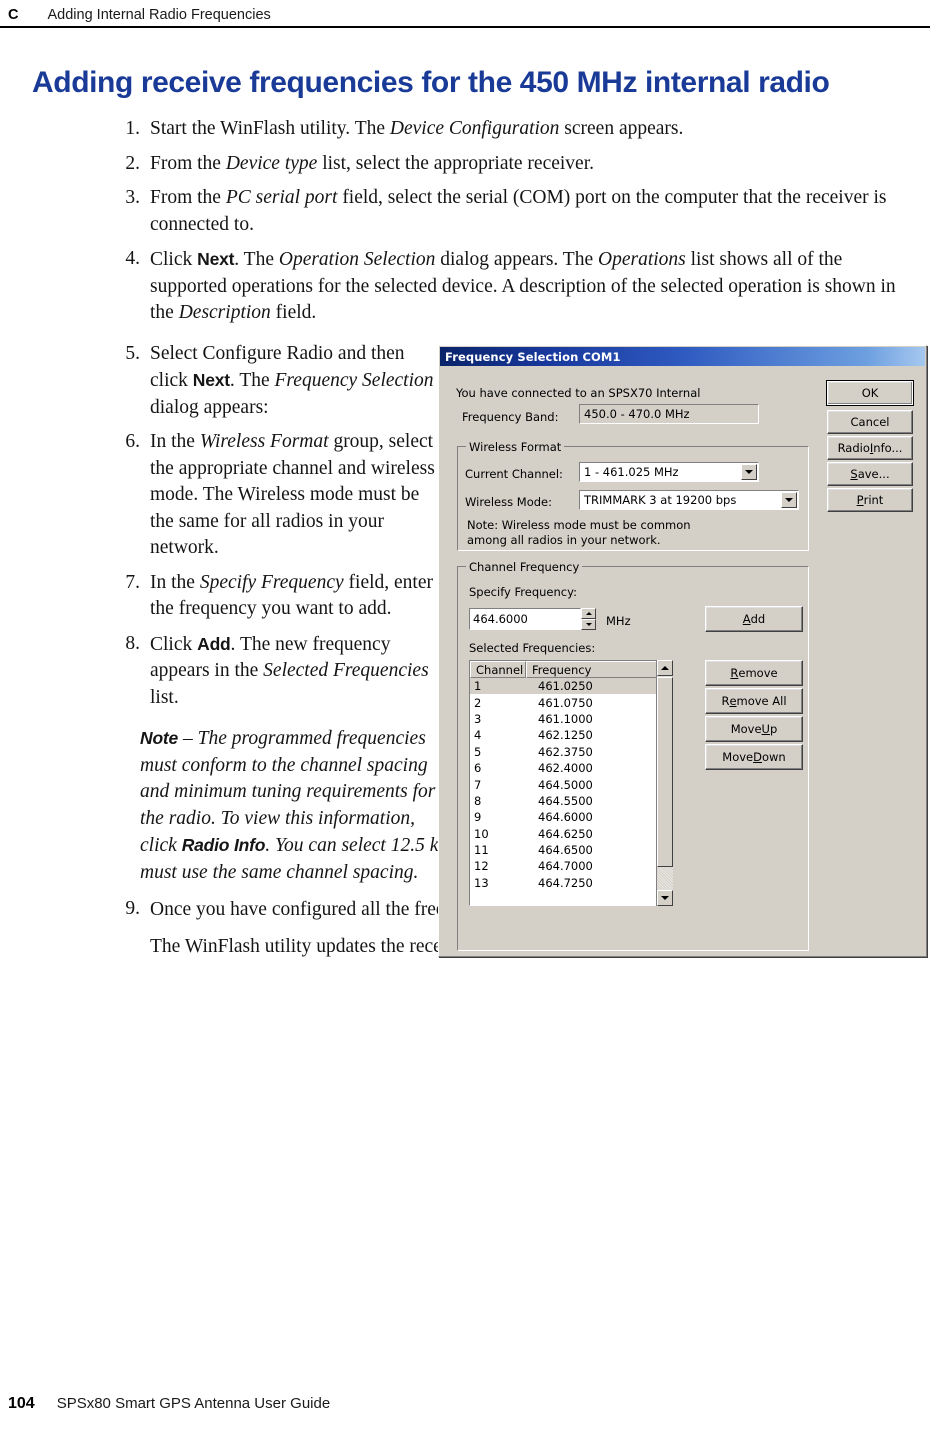 The width and height of the screenshot is (930, 1431). I want to click on cell-frequency: 462.4000, so click(565, 768).